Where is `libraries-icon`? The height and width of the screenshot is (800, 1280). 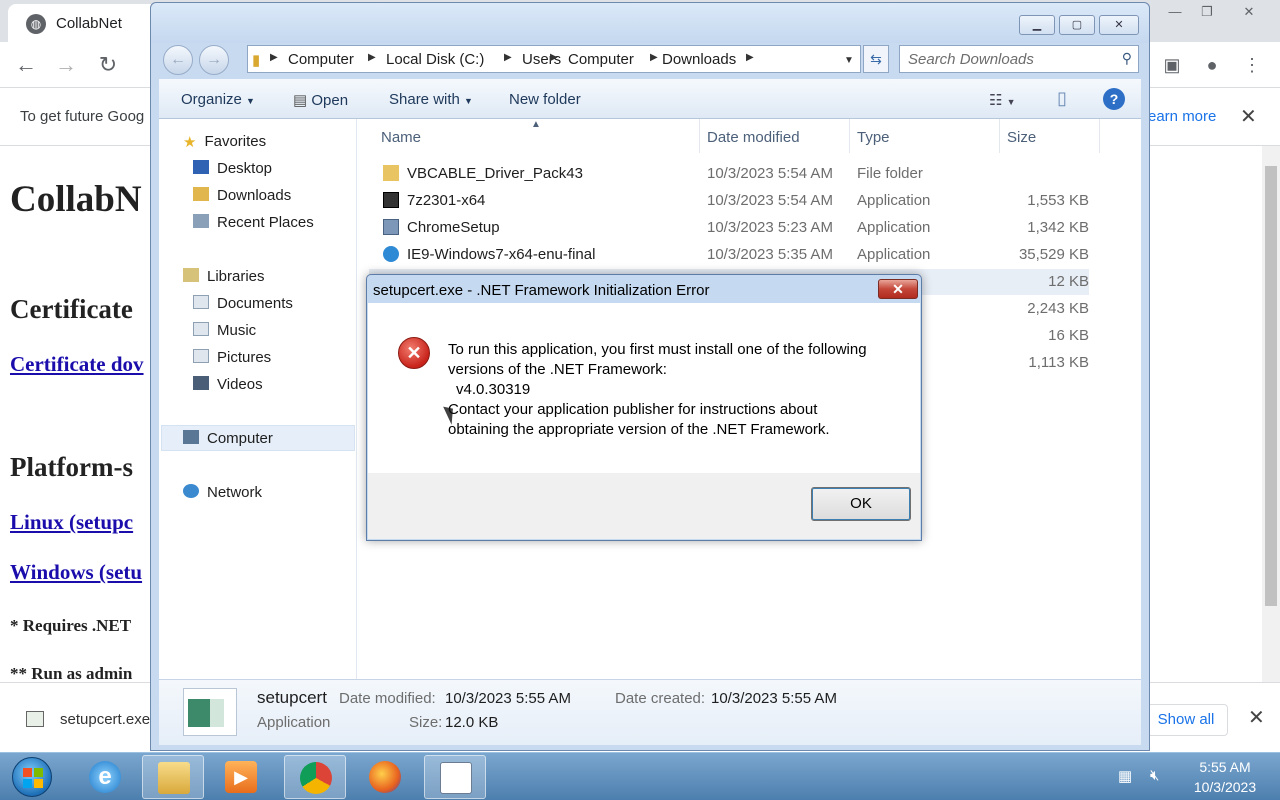 libraries-icon is located at coordinates (191, 275).